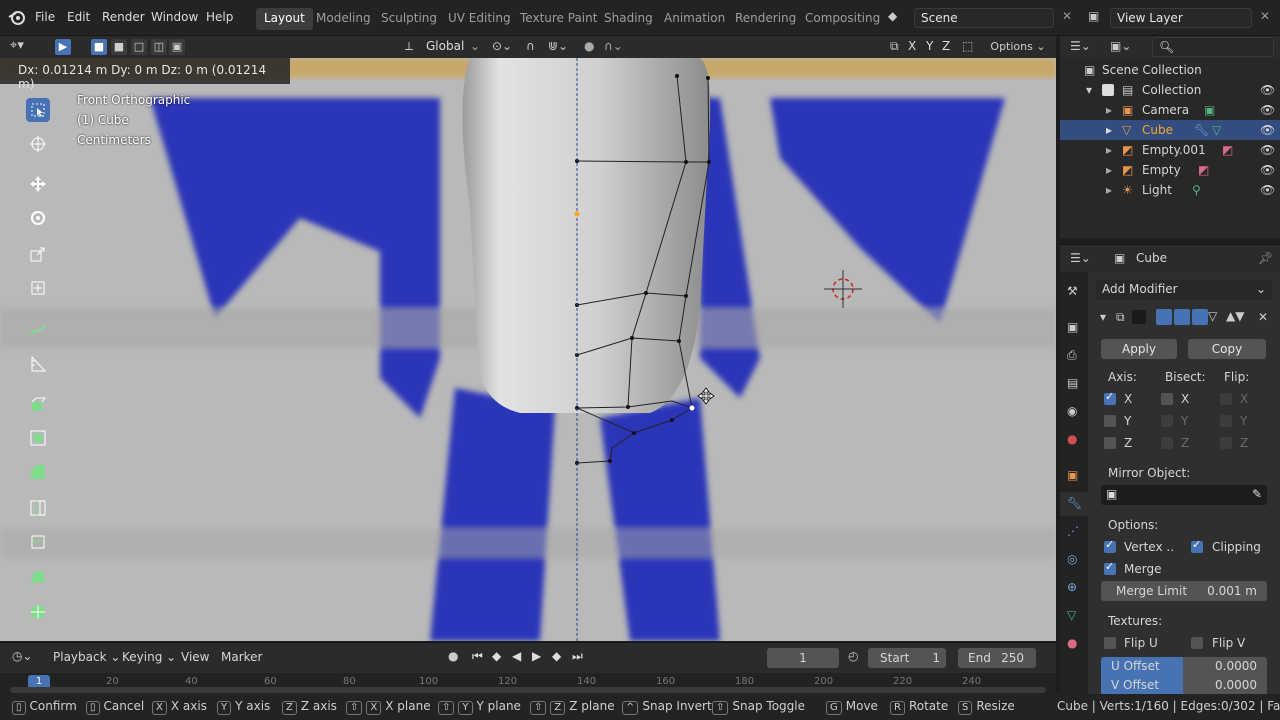 This screenshot has height=720, width=1280. Describe the element at coordinates (1072, 411) in the screenshot. I see `scene-tab-icon: ◉` at that location.